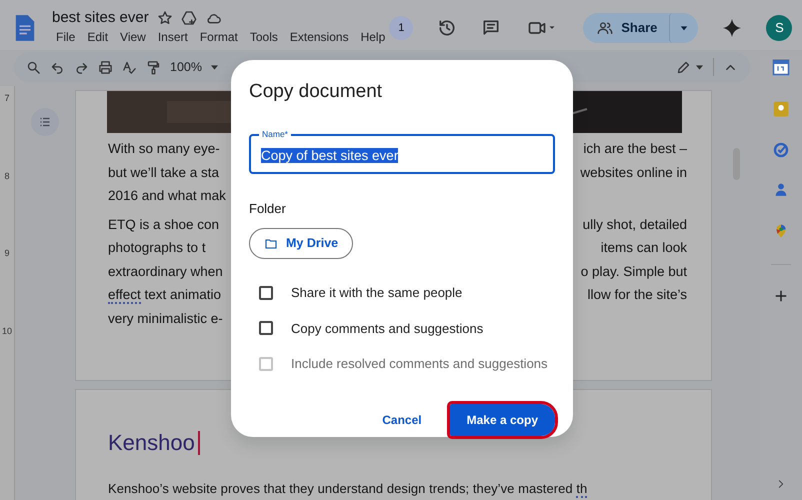 The image size is (802, 500). I want to click on body-text: llow for the site’s, so click(637, 295).